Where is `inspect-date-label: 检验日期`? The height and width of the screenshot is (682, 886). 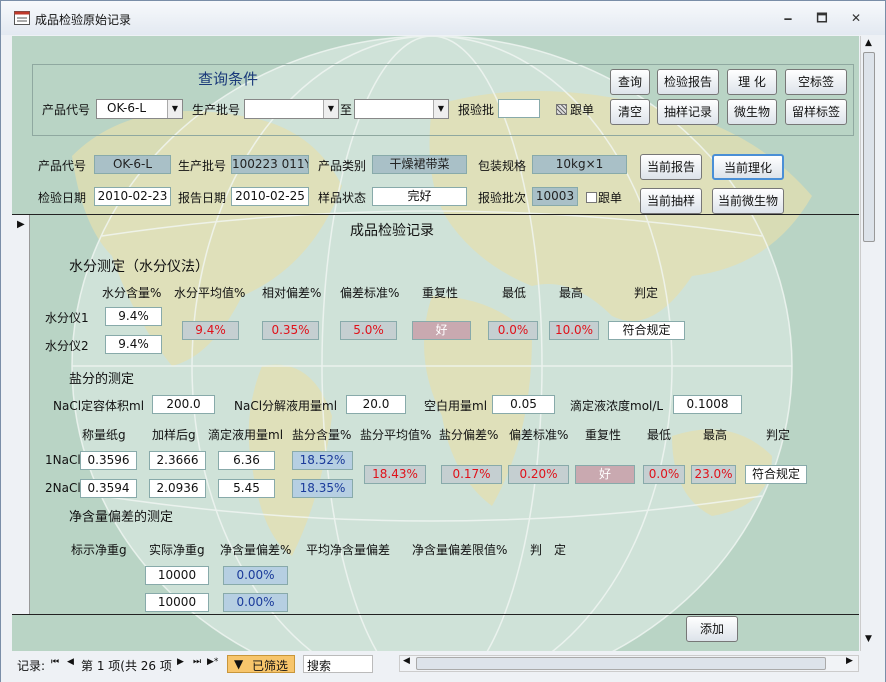 inspect-date-label: 检验日期 is located at coordinates (62, 198).